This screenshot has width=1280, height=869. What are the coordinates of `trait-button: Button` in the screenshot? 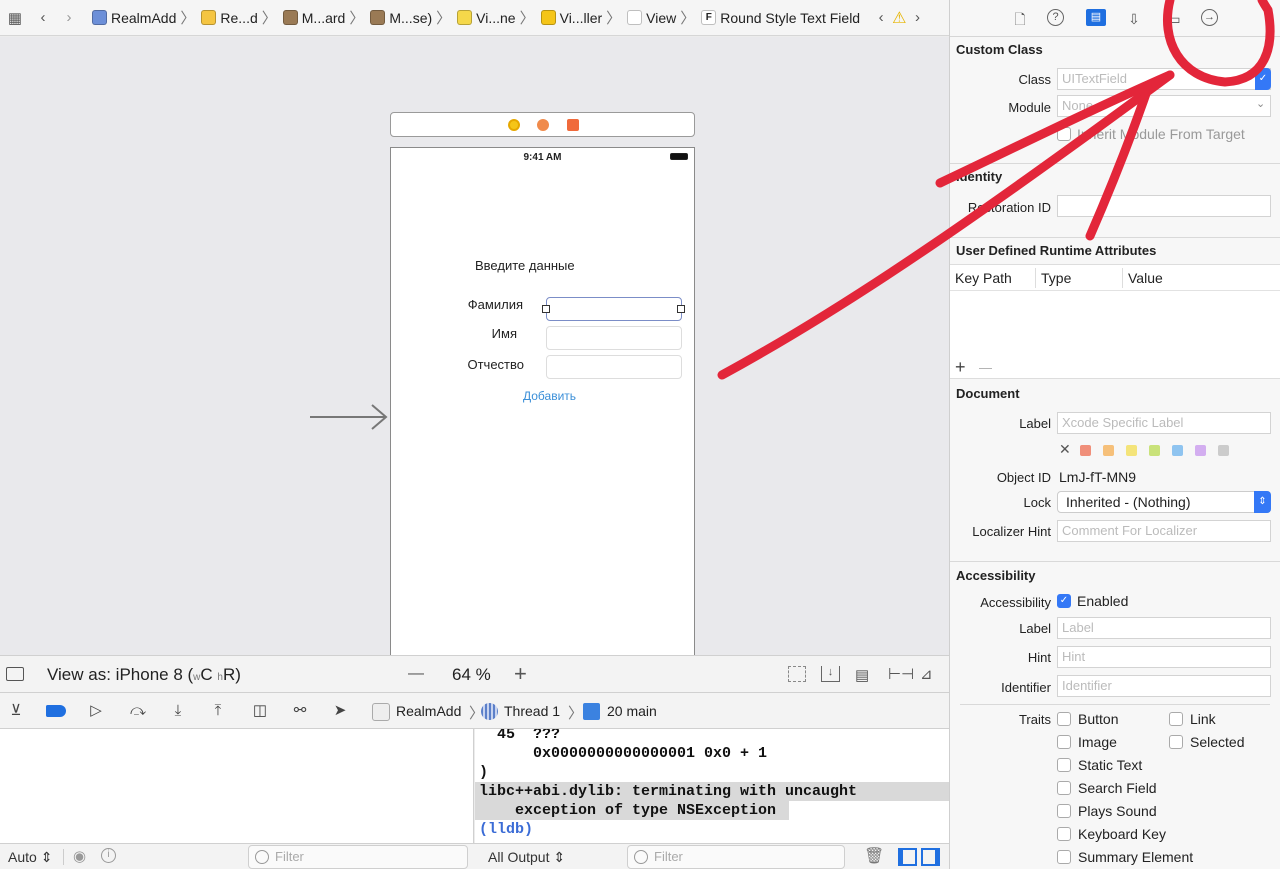 It's located at (1087, 719).